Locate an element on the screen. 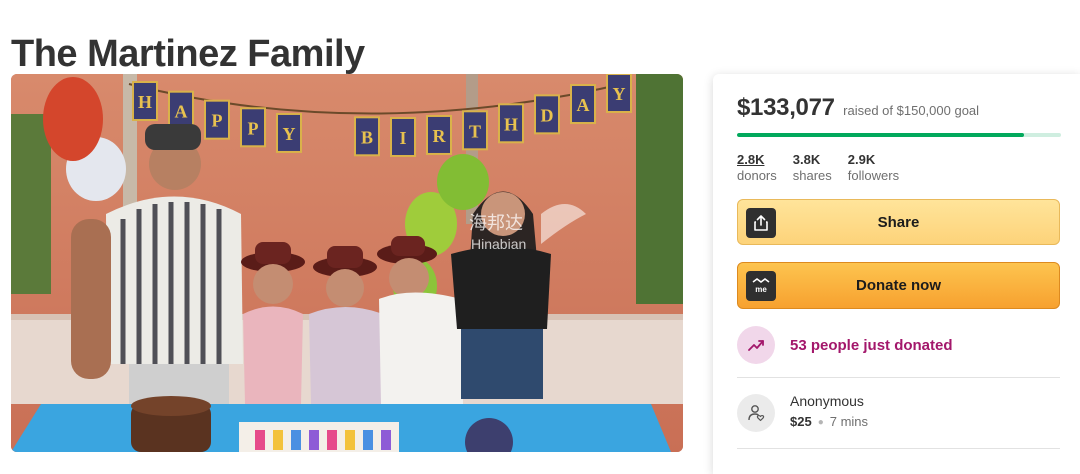 The height and width of the screenshot is (474, 1080). stat-value: 2.8K is located at coordinates (757, 160).